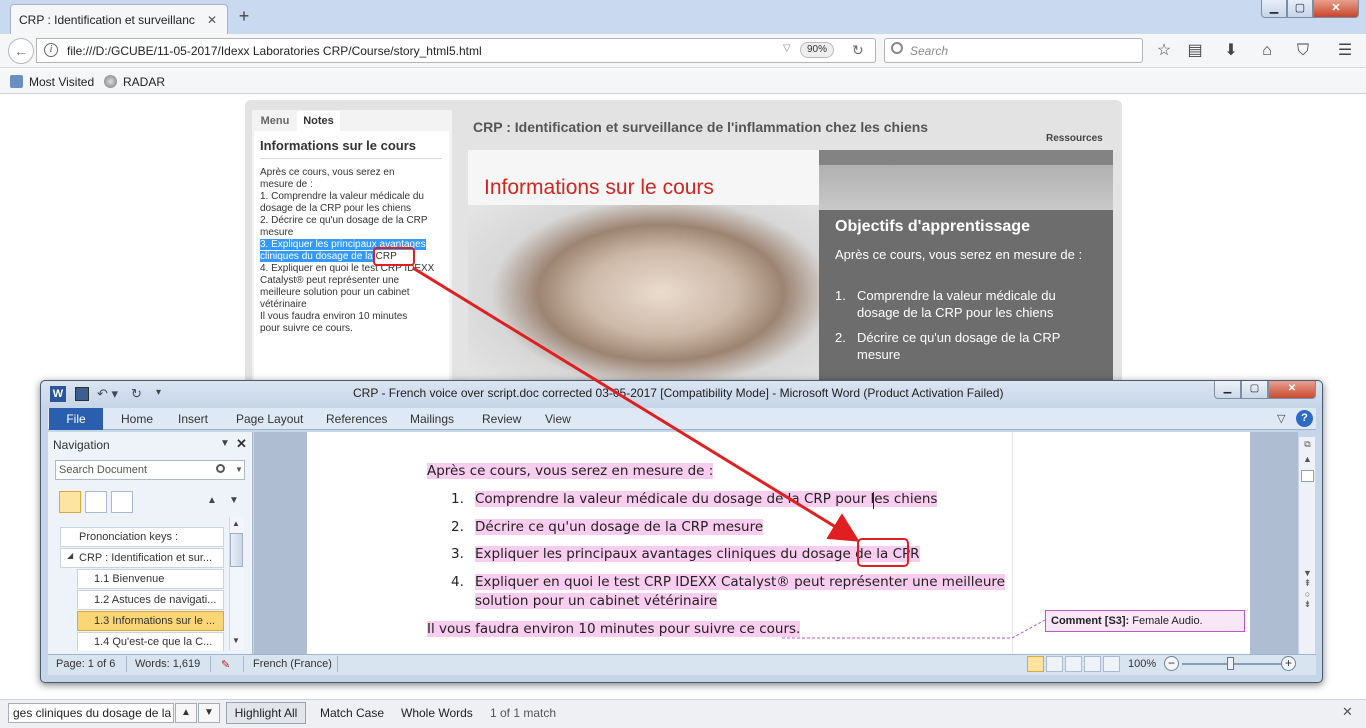 The image size is (1366, 728). What do you see at coordinates (318, 121) in the screenshot?
I see `tab-notes: Notes` at bounding box center [318, 121].